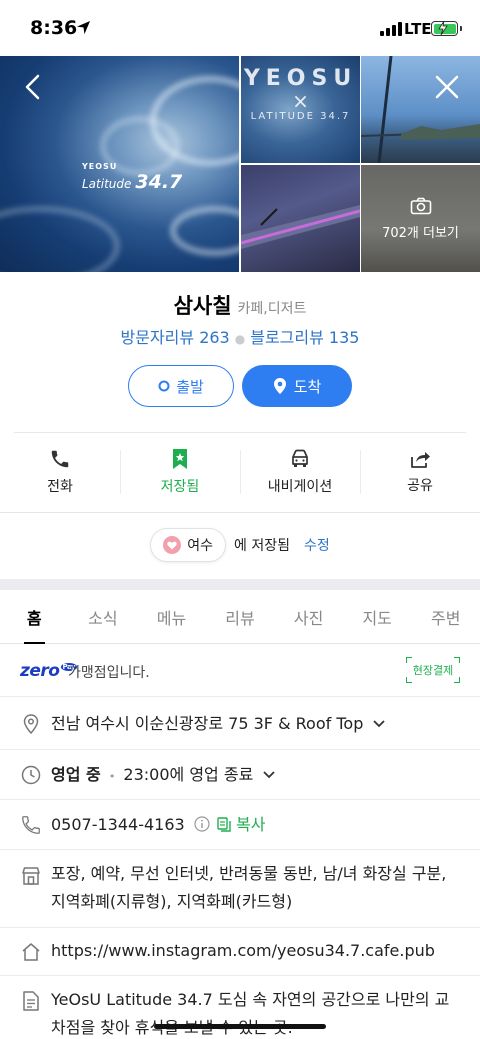 The height and width of the screenshot is (1039, 480). I want to click on status-time: 8:36, so click(54, 28).